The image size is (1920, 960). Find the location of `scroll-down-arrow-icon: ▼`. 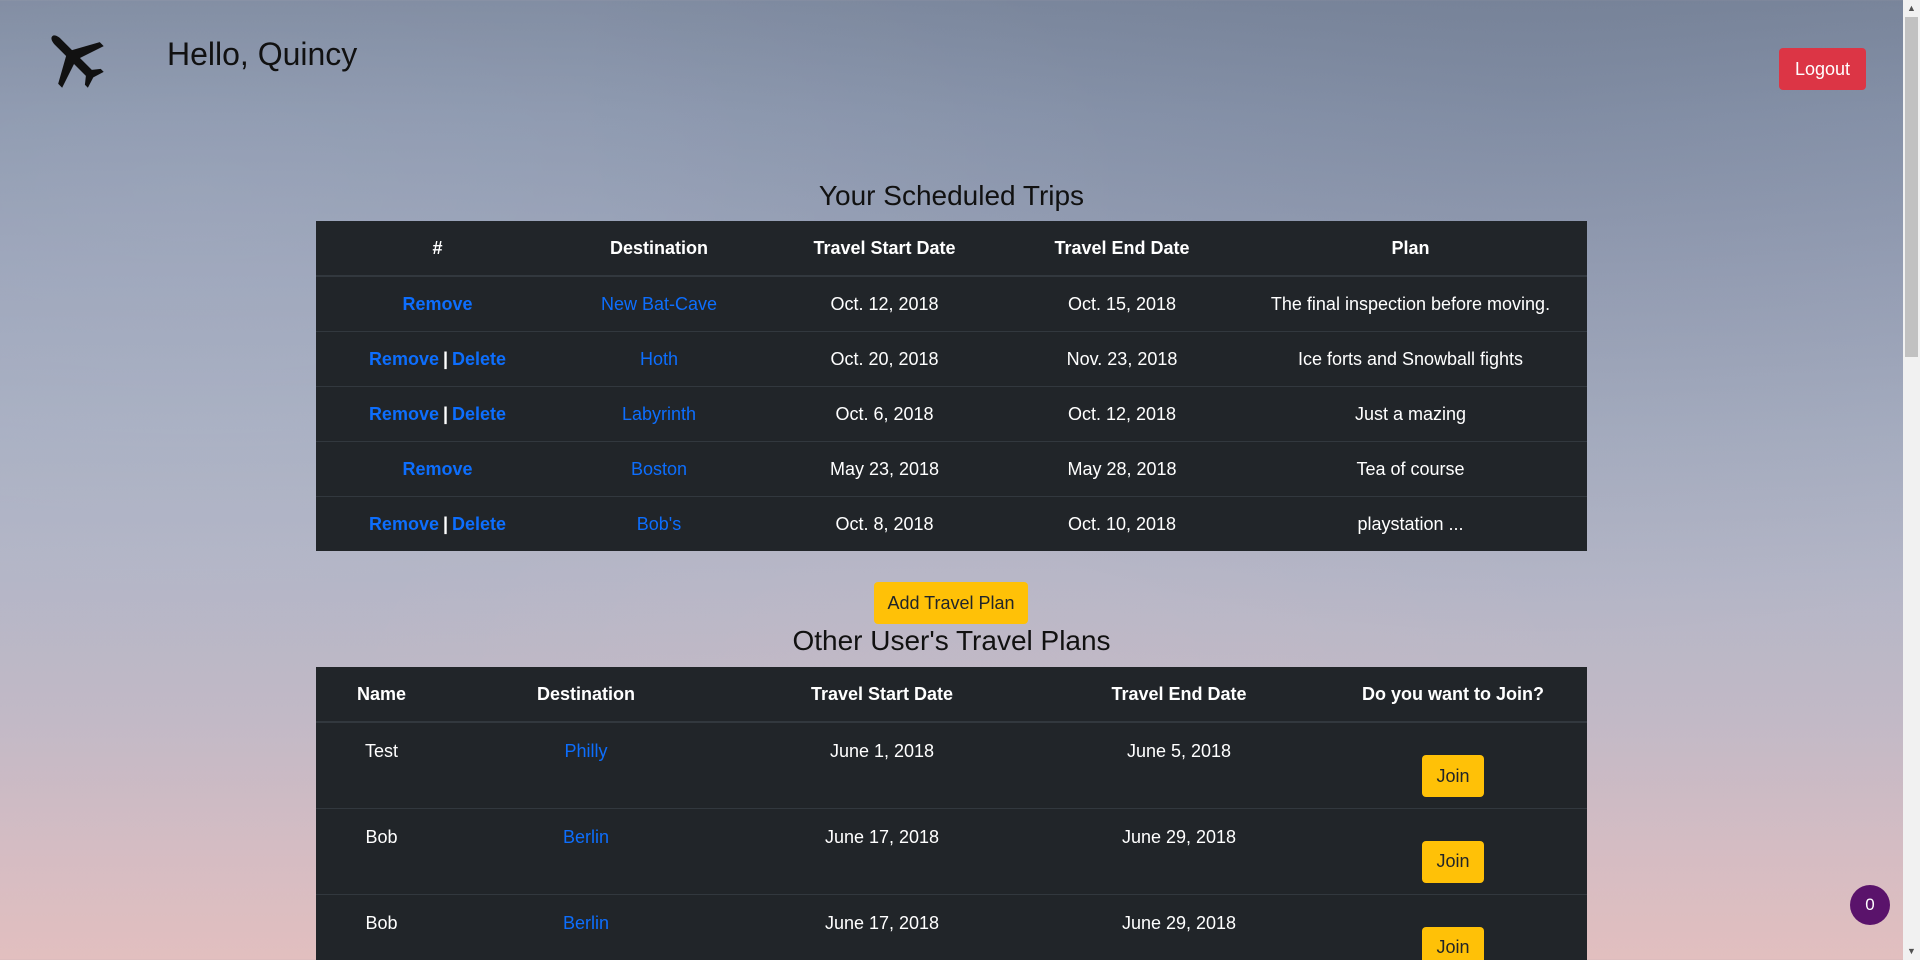

scroll-down-arrow-icon: ▼ is located at coordinates (1911, 951).